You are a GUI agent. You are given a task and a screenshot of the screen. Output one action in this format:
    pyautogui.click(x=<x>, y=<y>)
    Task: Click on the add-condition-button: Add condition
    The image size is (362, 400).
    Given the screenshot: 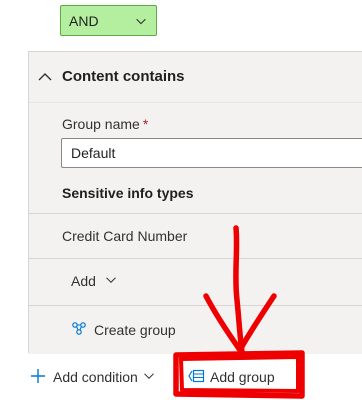 What is the action you would take?
    pyautogui.click(x=95, y=377)
    